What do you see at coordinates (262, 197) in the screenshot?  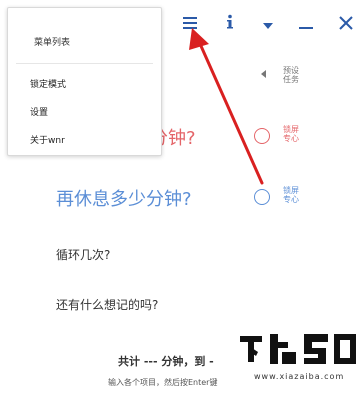 I see `rest-lock-radio` at bounding box center [262, 197].